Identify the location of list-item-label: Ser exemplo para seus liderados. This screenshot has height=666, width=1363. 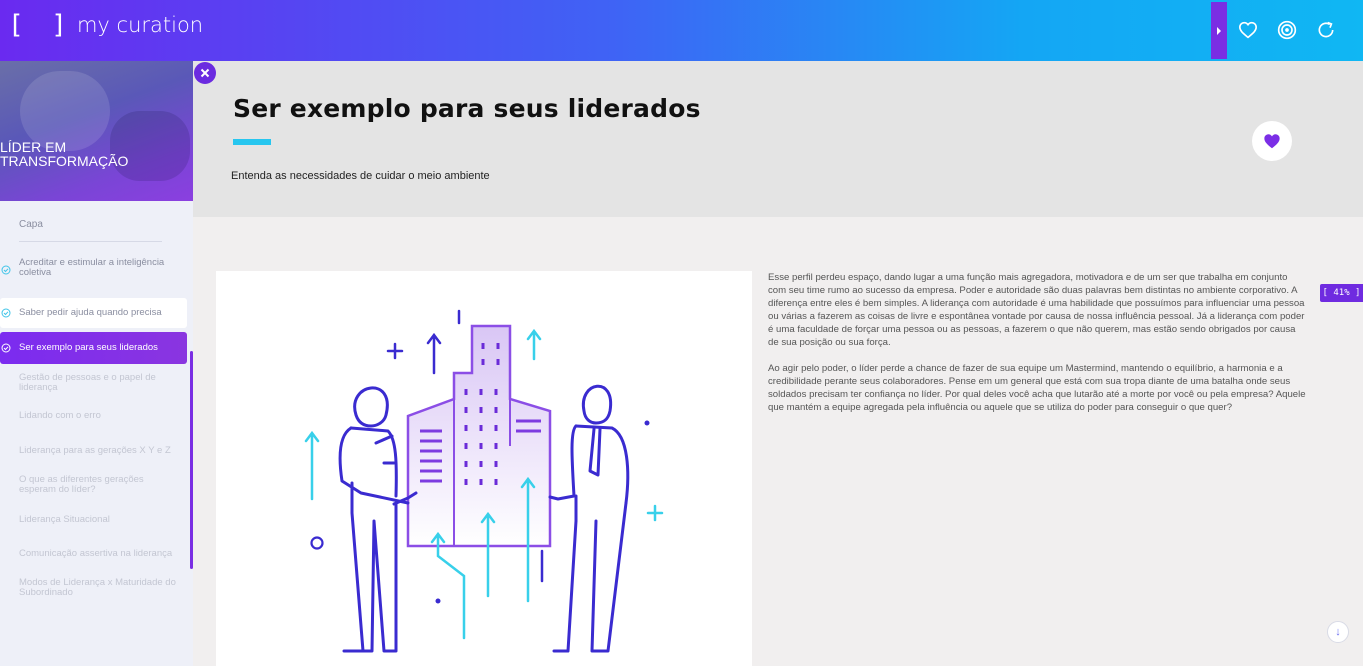
(88, 347).